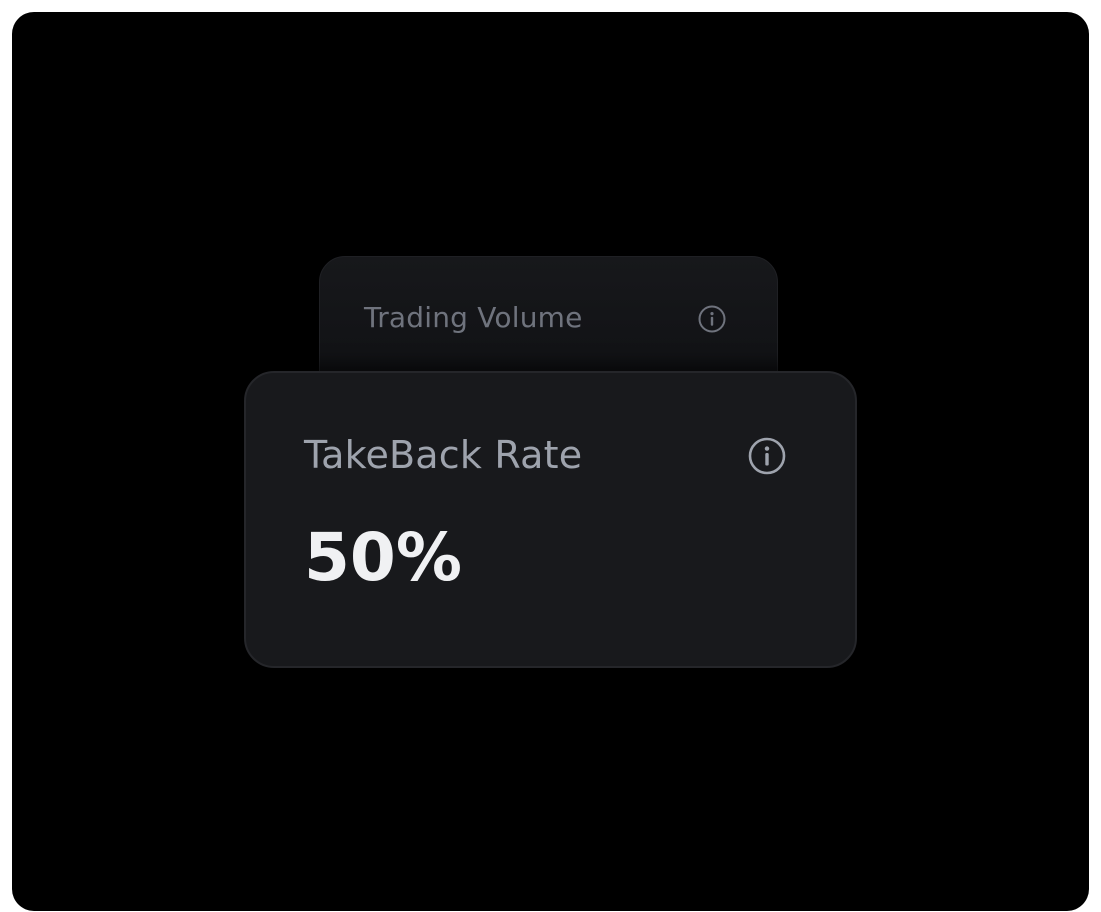 The height and width of the screenshot is (912, 1101). What do you see at coordinates (383, 557) in the screenshot?
I see `takeback-rate-value: 50%` at bounding box center [383, 557].